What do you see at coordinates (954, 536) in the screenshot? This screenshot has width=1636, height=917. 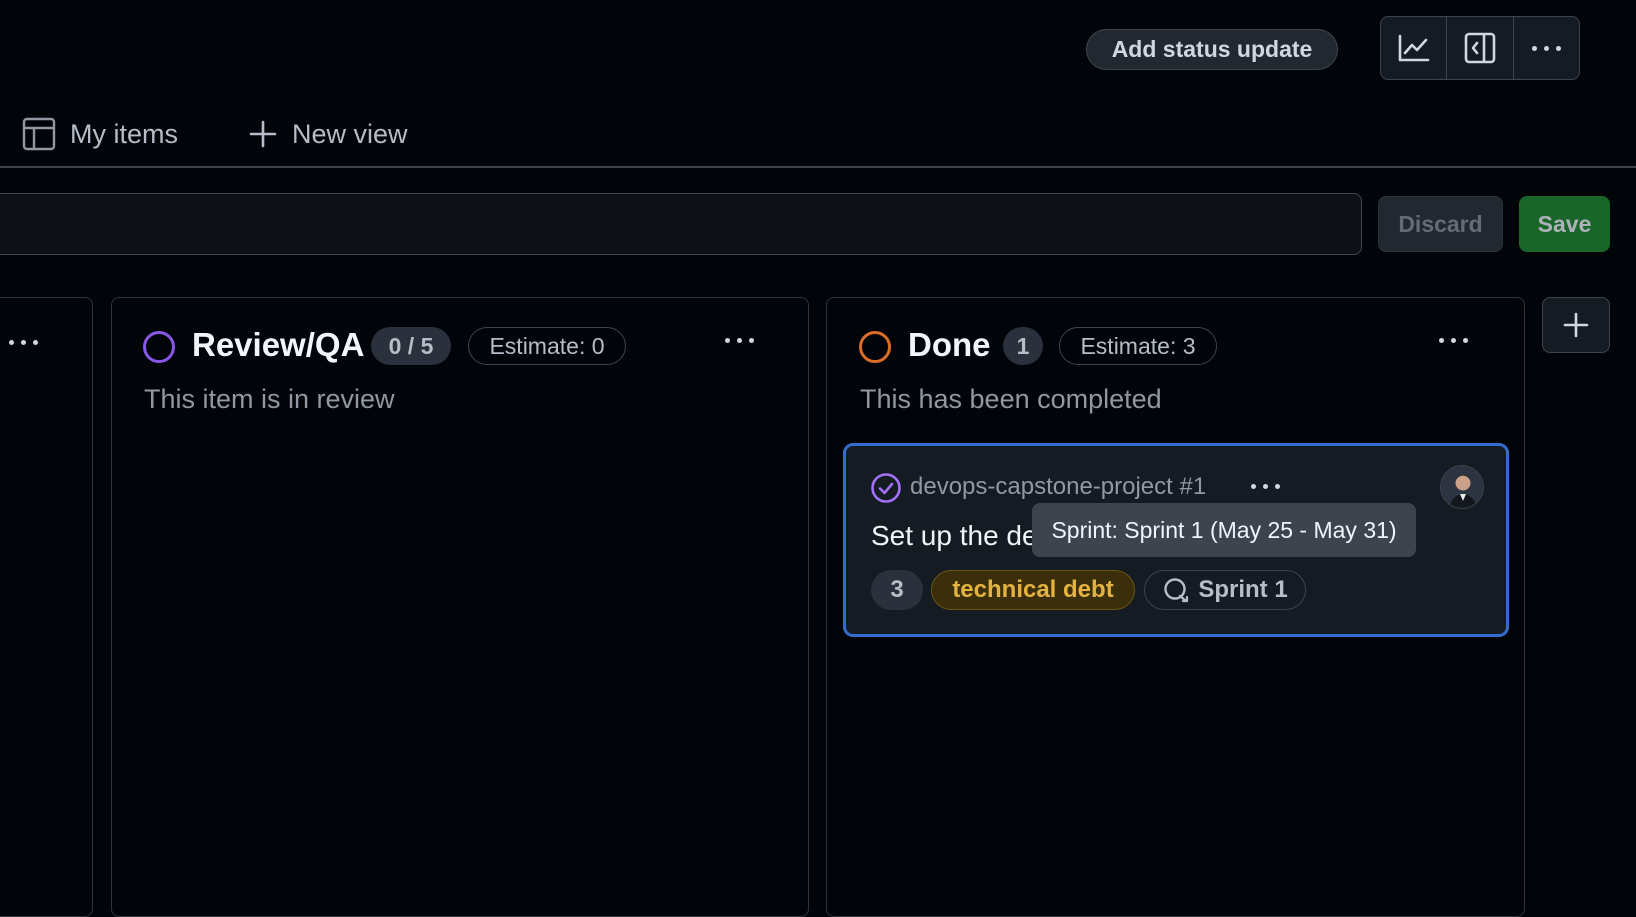 I see `card-title: Set up the de` at bounding box center [954, 536].